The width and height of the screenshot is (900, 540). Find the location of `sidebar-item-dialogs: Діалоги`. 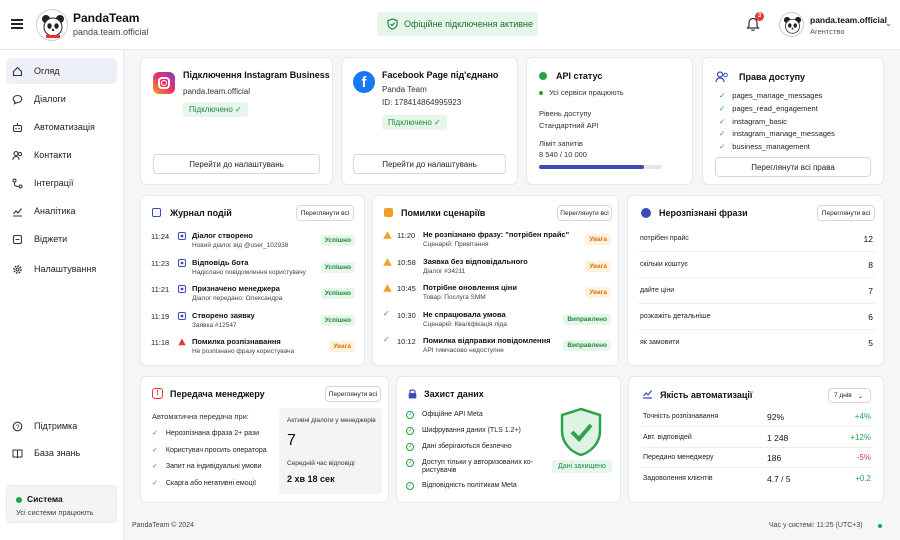

sidebar-item-dialogs: Діалоги is located at coordinates (61, 99).